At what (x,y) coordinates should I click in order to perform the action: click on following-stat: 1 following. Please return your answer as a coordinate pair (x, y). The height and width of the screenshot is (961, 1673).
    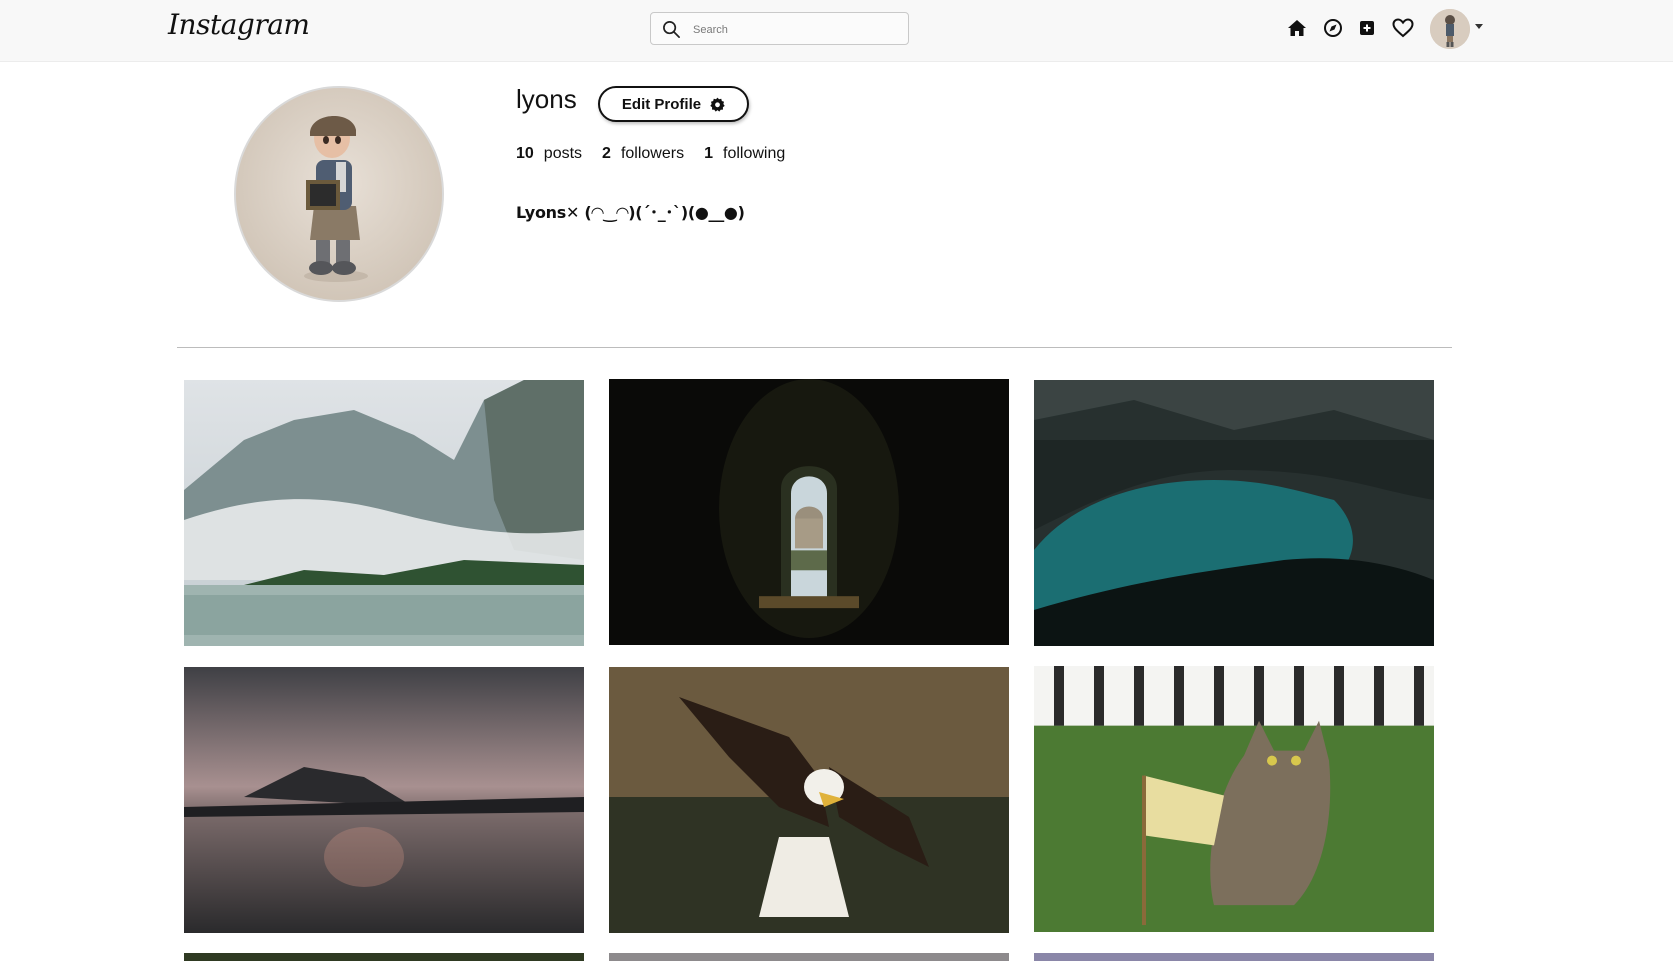
    Looking at the image, I should click on (744, 154).